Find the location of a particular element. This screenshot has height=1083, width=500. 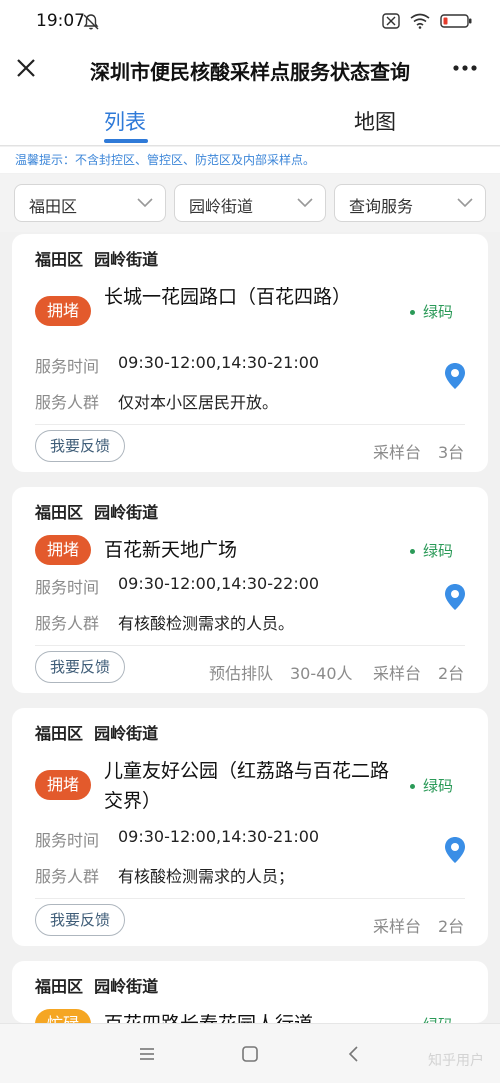

system-nav-bar: 知乎用户 is located at coordinates (250, 1053).